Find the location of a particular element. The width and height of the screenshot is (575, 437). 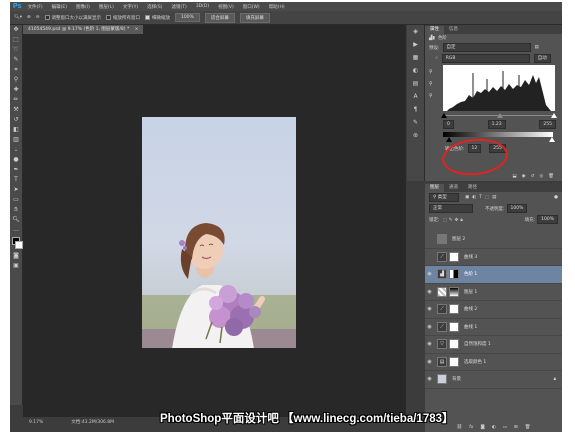

menu-help: 帮助(H) is located at coordinates (277, 7).